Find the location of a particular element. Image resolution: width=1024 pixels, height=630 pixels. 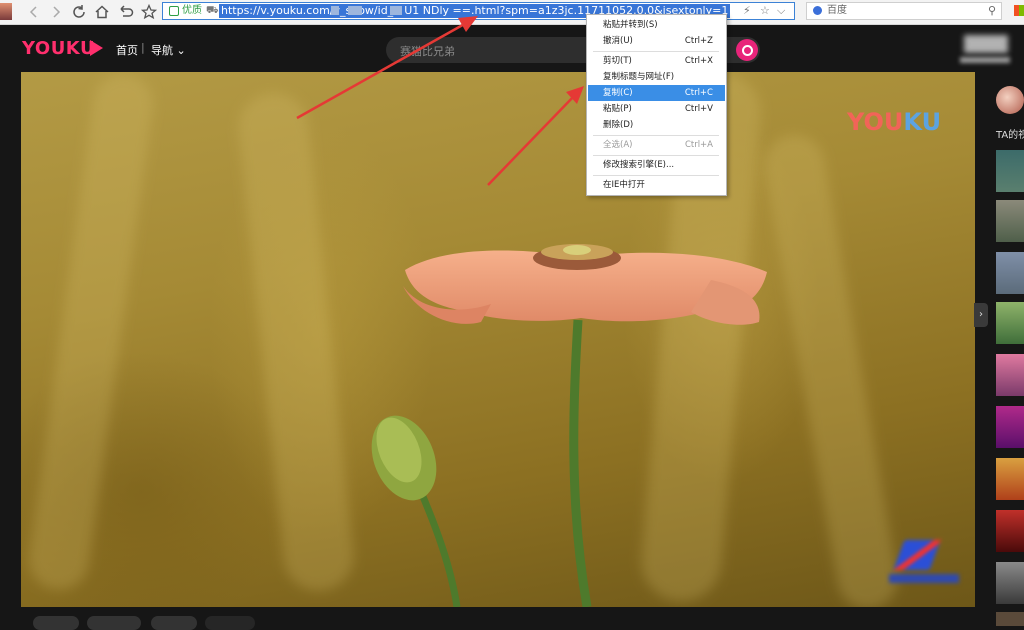

chevron-right-icon: › is located at coordinates (981, 314).